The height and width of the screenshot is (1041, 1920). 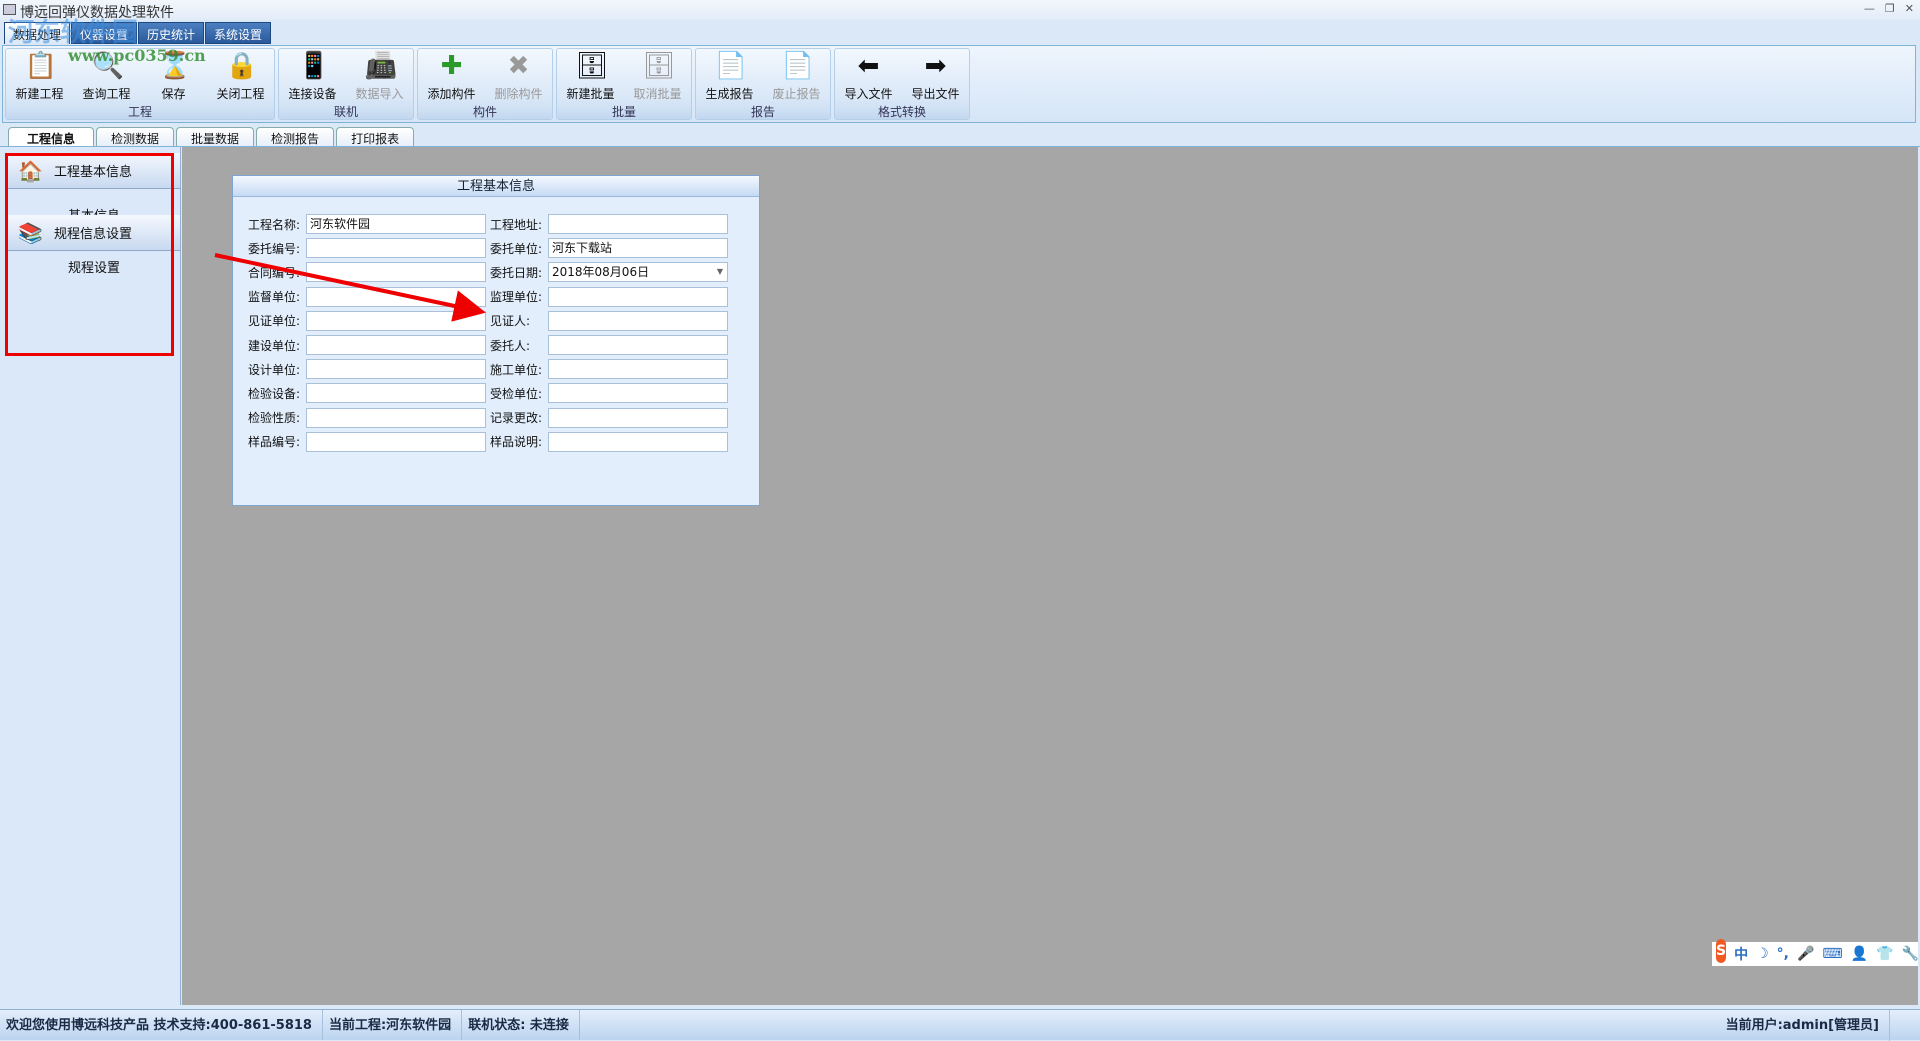 I want to click on ribbon-group: 🗄 新建批量 🗄 取消批量 批量, so click(x=624, y=84).